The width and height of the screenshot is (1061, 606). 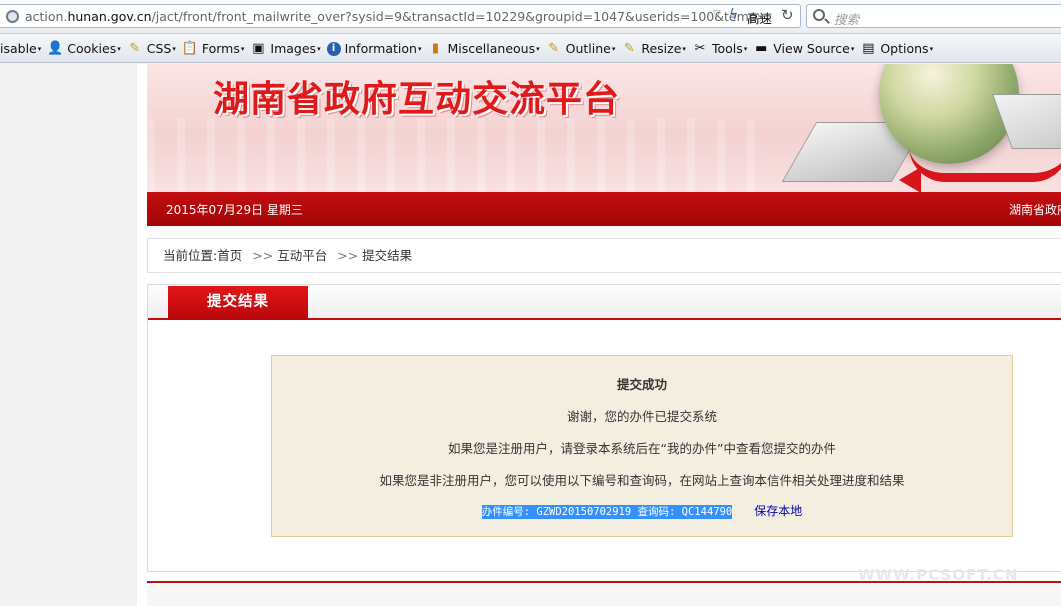 I want to click on resize-icon: ✎, so click(x=629, y=48).